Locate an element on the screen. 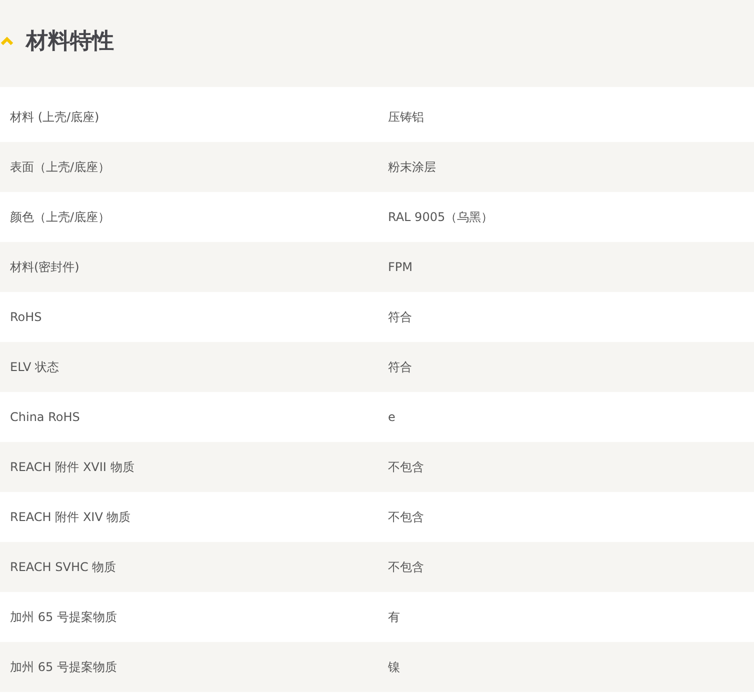 Image resolution: width=754 pixels, height=693 pixels. property-name: 表面（上壳/底座） is located at coordinates (61, 167).